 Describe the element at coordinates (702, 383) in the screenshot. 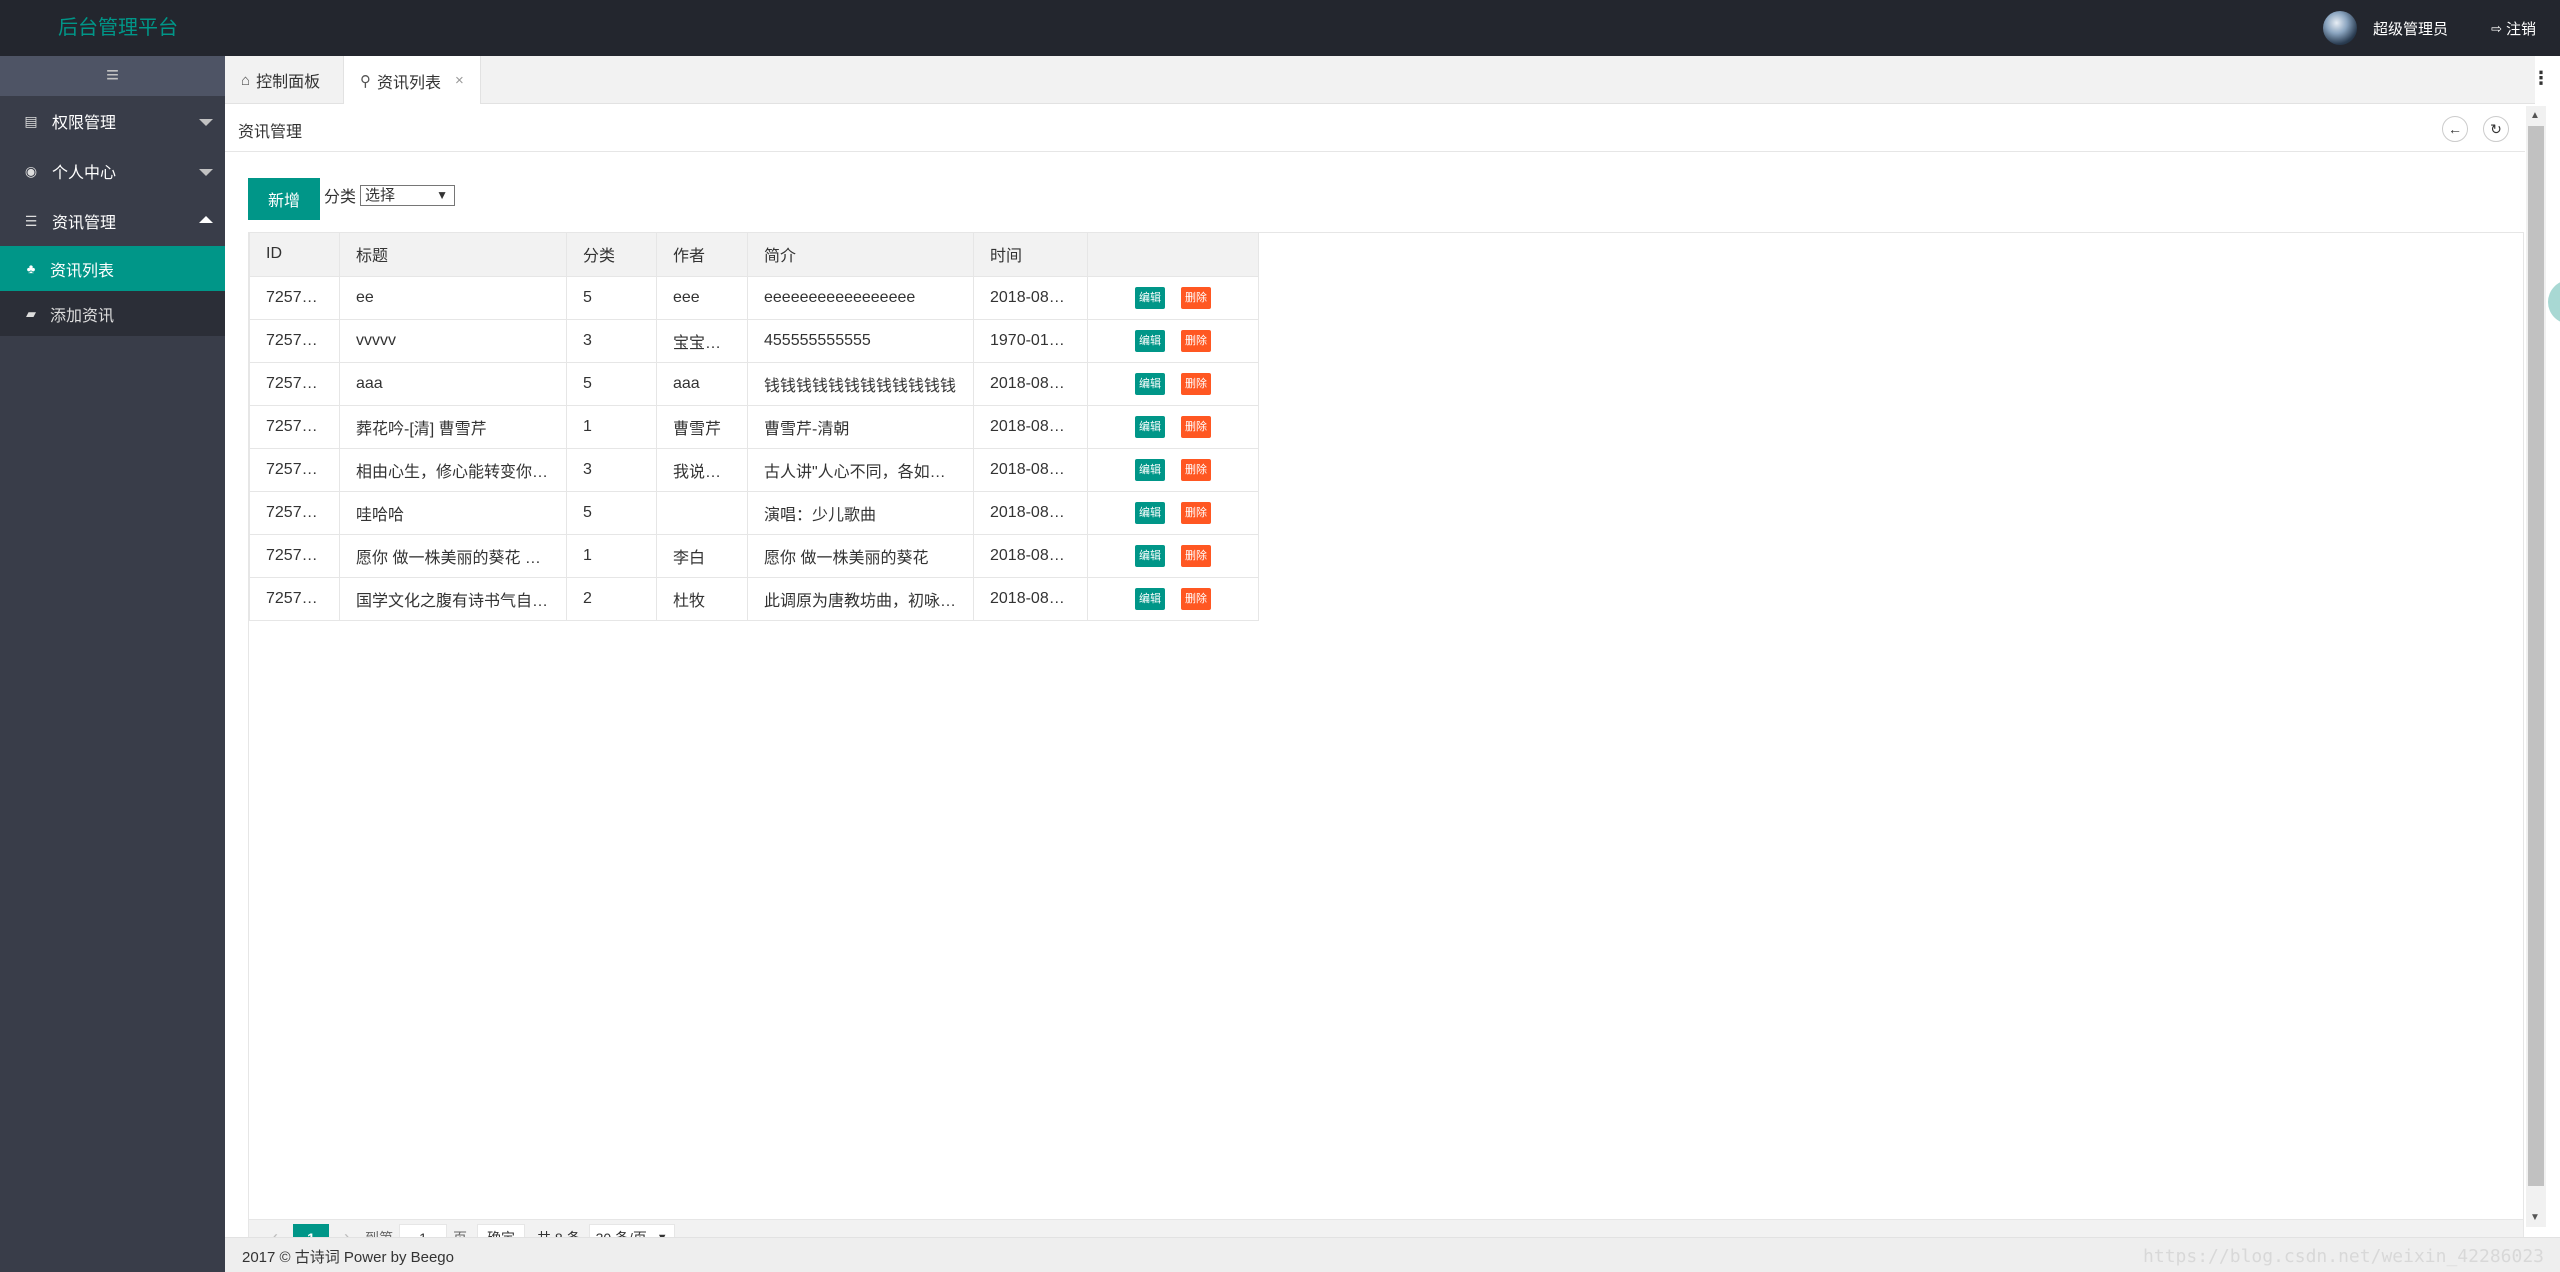

I see `cell-author: aaa` at that location.